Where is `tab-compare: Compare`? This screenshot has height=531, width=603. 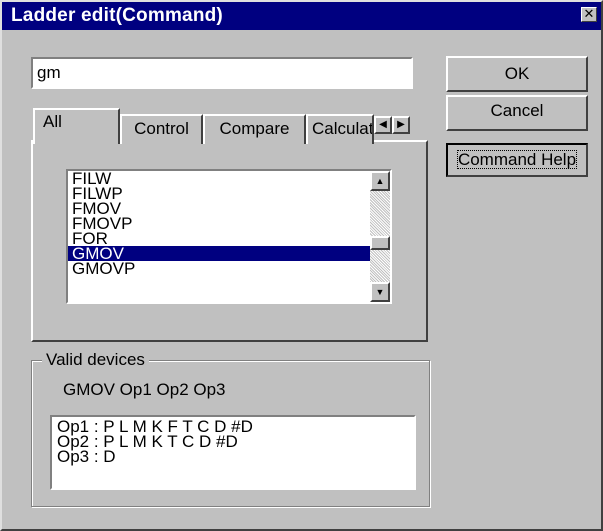
tab-compare: Compare is located at coordinates (254, 129).